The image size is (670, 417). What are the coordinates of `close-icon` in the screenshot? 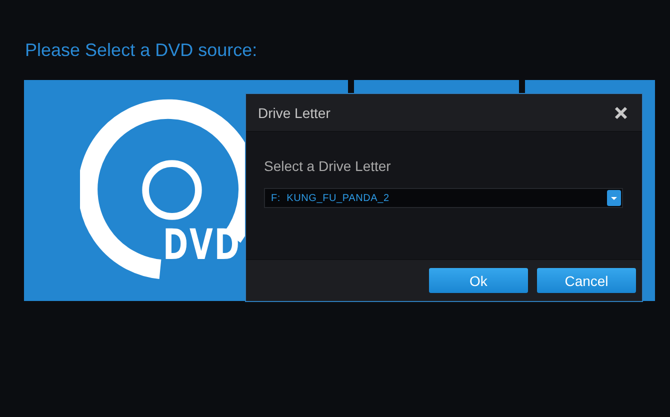 It's located at (621, 113).